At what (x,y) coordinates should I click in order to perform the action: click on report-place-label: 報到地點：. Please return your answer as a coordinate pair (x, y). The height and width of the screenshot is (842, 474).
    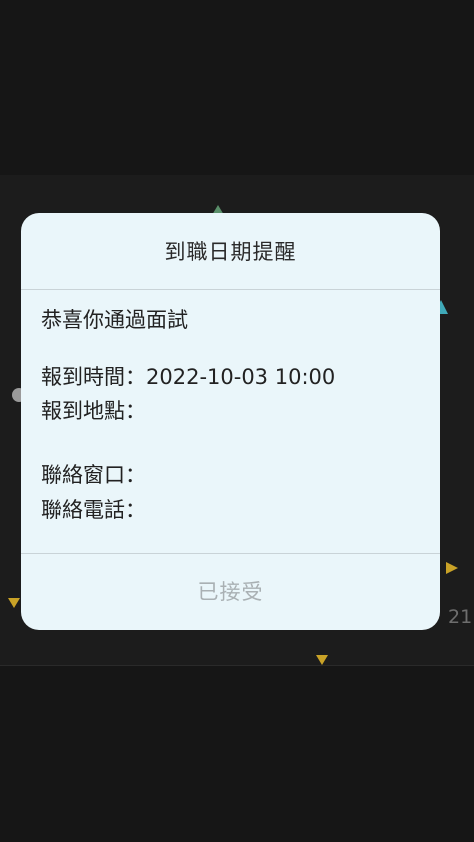
    Looking at the image, I should click on (93, 411).